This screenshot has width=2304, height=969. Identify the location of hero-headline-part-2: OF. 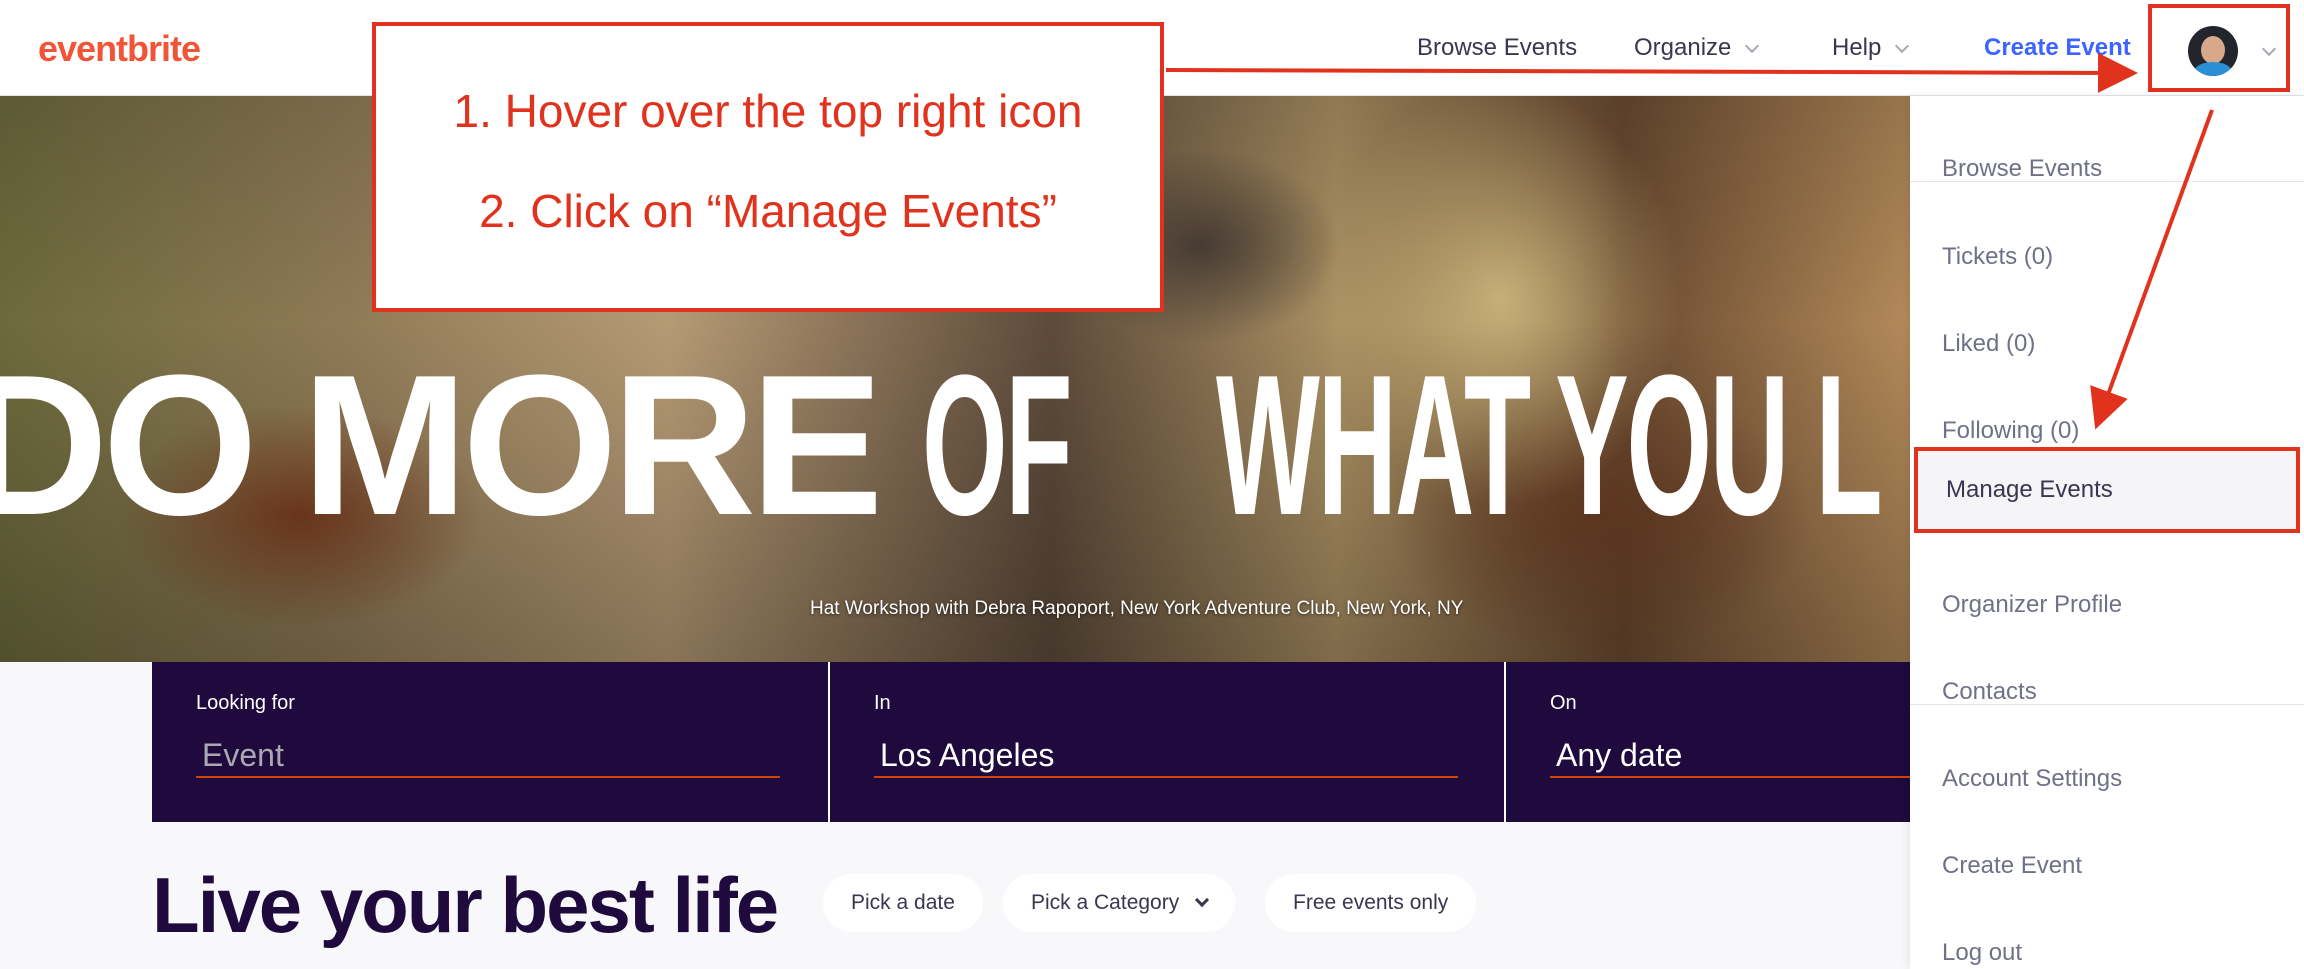
(997, 445).